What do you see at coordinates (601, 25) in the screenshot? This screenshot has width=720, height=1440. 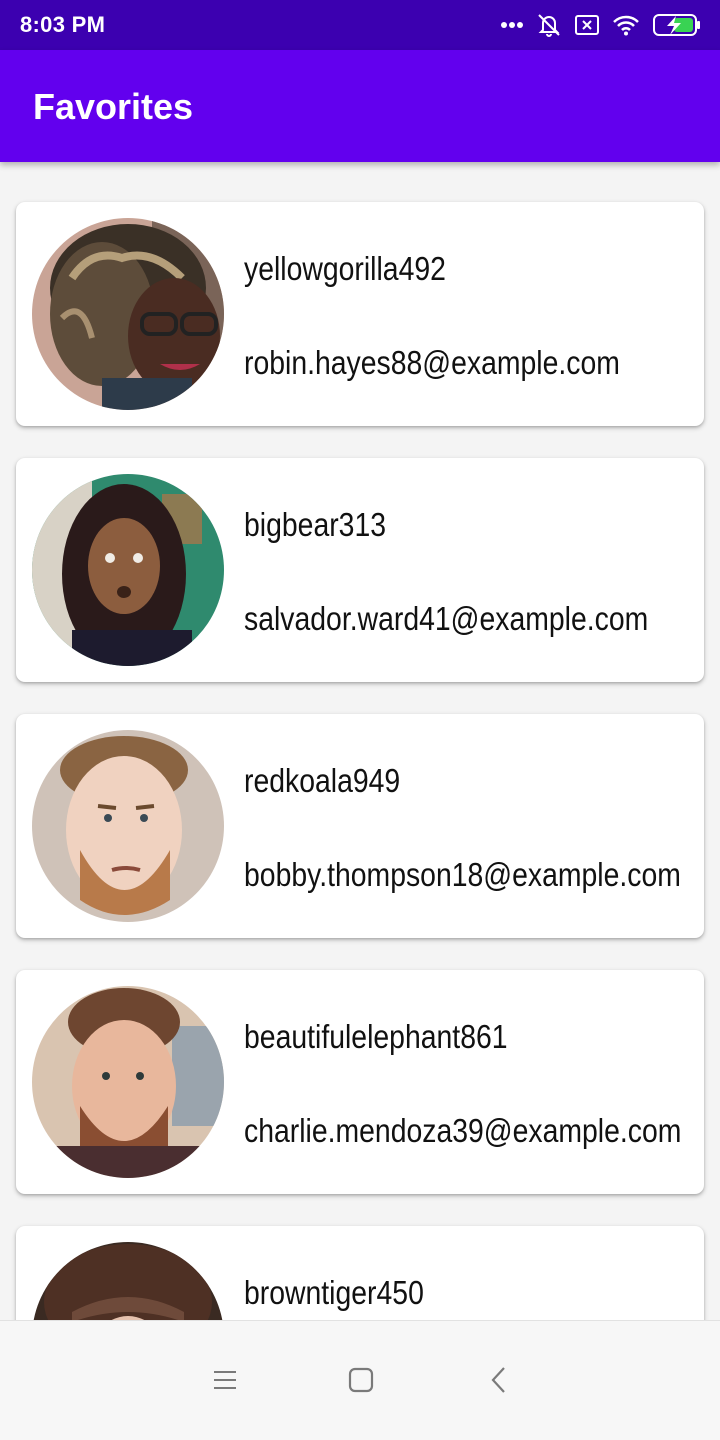 I see `status-icons` at bounding box center [601, 25].